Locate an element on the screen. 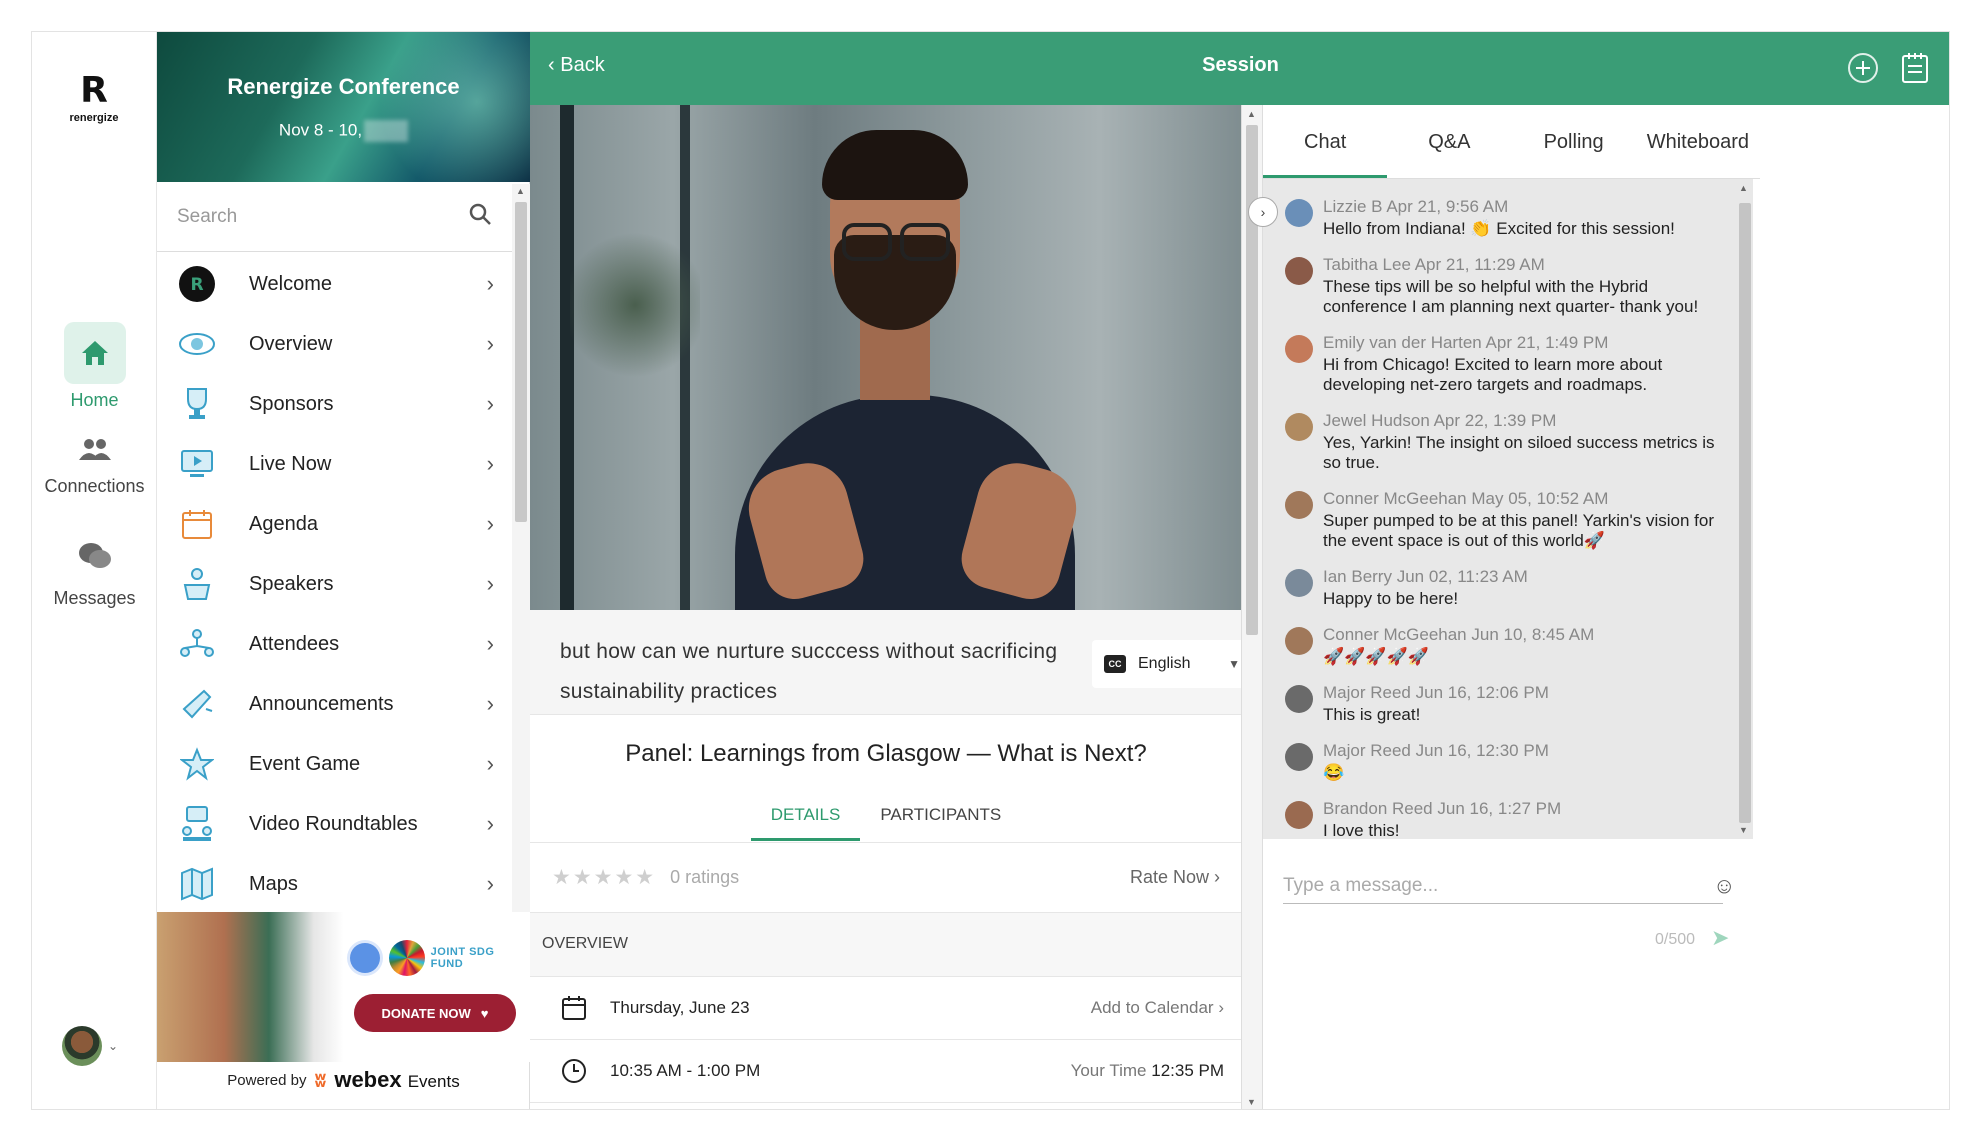  tab-participants: PARTICIPANTS is located at coordinates (940, 818).